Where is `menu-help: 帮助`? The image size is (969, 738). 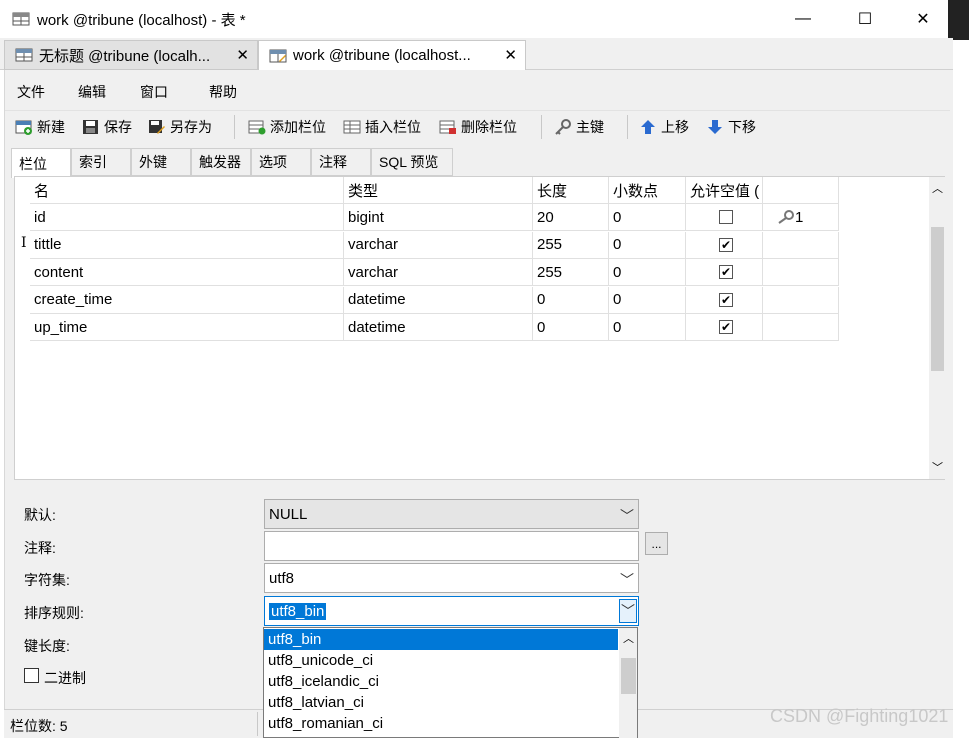 menu-help: 帮助 is located at coordinates (223, 92).